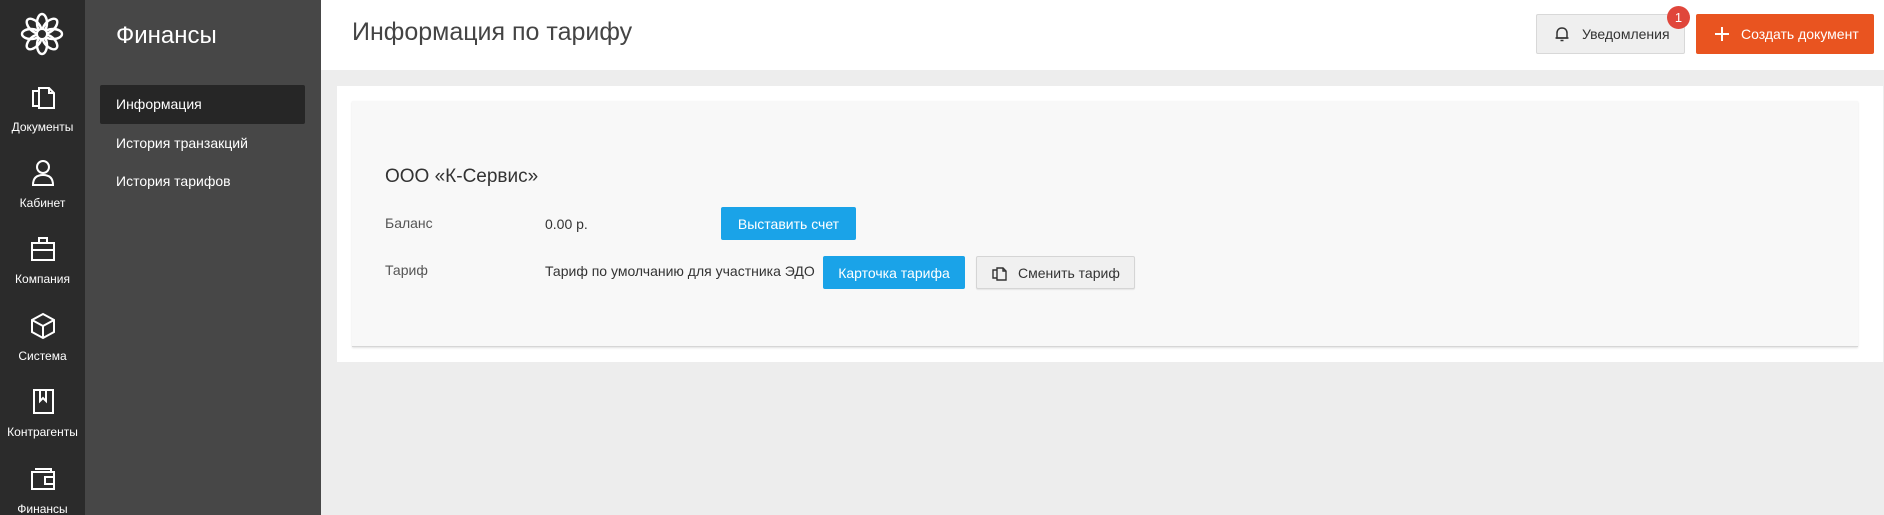 This screenshot has width=1884, height=515. What do you see at coordinates (43, 479) in the screenshot?
I see `wallet-icon` at bounding box center [43, 479].